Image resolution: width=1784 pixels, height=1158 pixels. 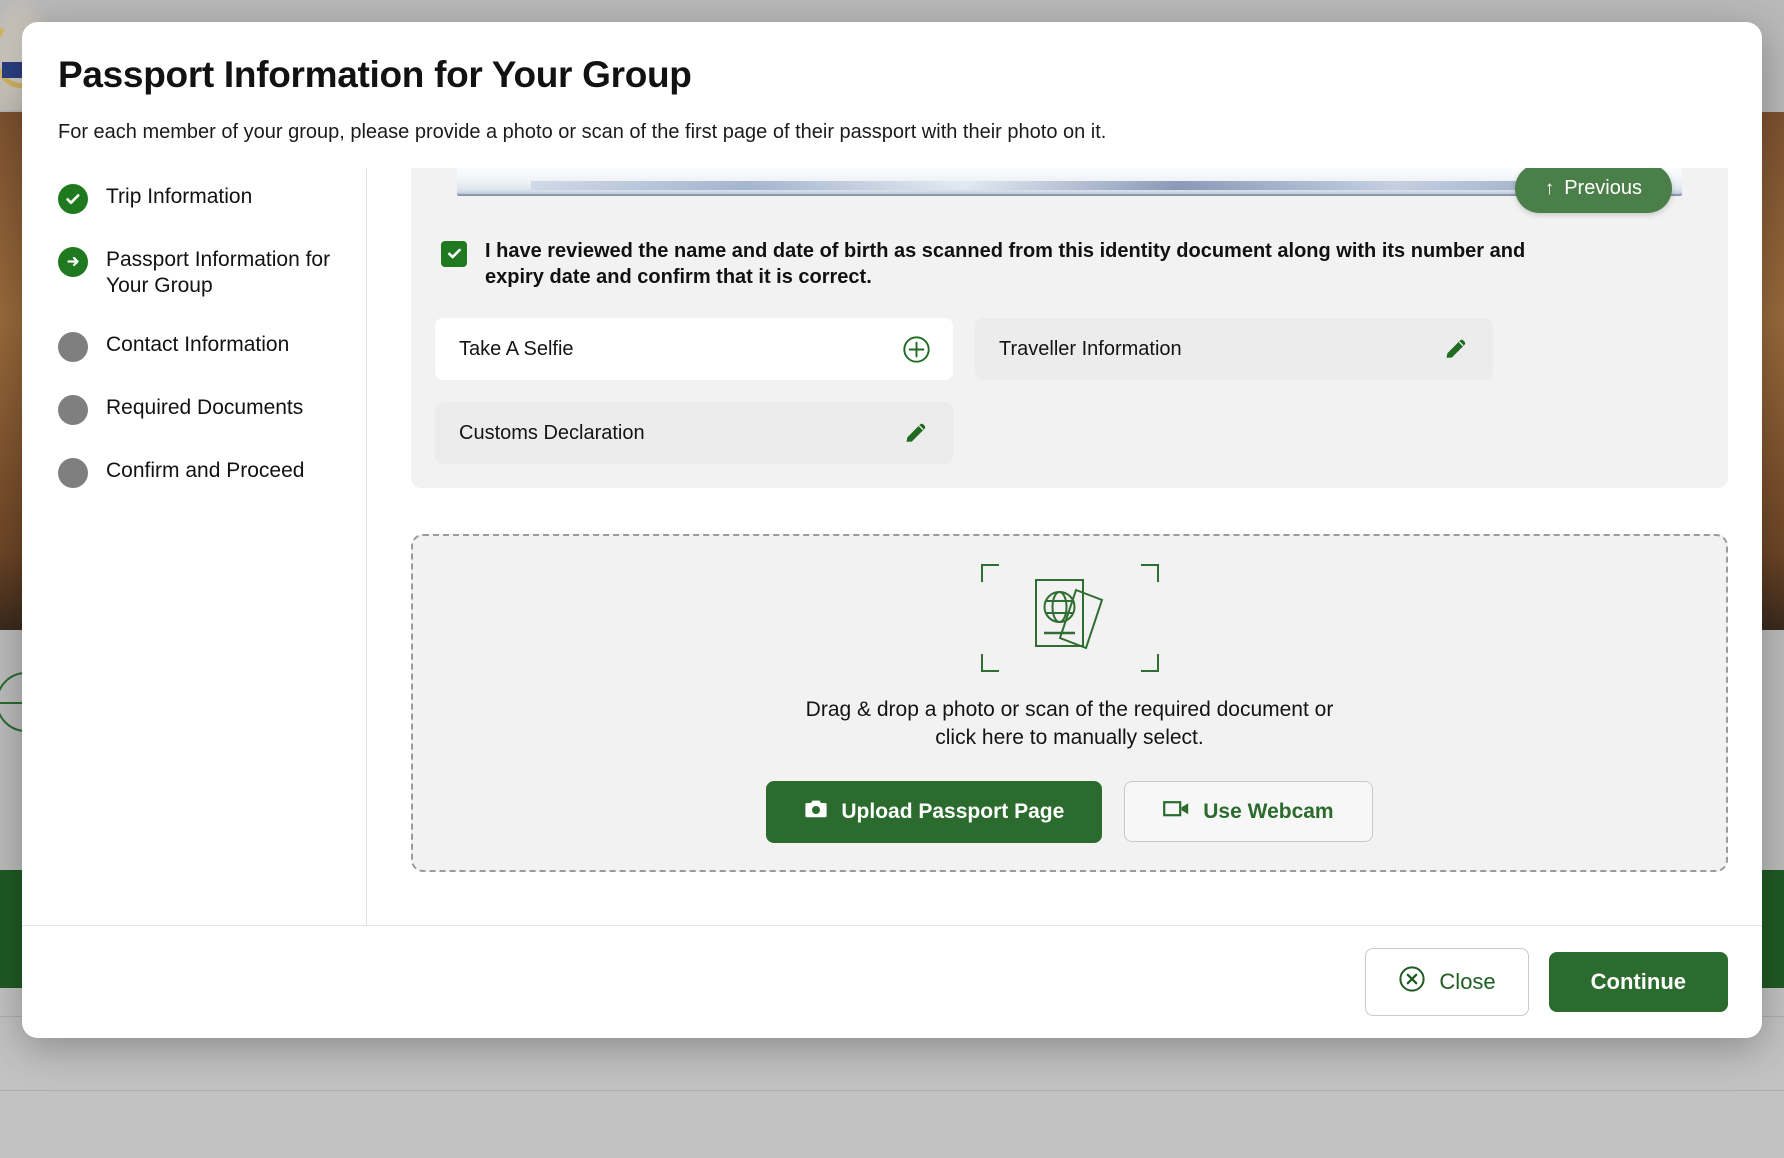 What do you see at coordinates (1069, 181) in the screenshot?
I see `passport-scan-preview` at bounding box center [1069, 181].